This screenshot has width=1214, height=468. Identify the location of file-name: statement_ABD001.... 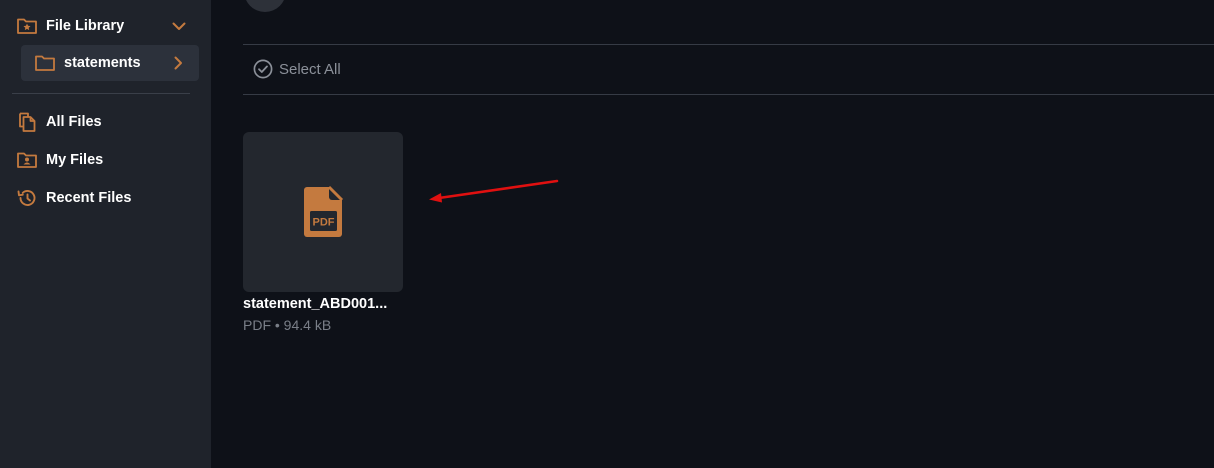
(328, 304).